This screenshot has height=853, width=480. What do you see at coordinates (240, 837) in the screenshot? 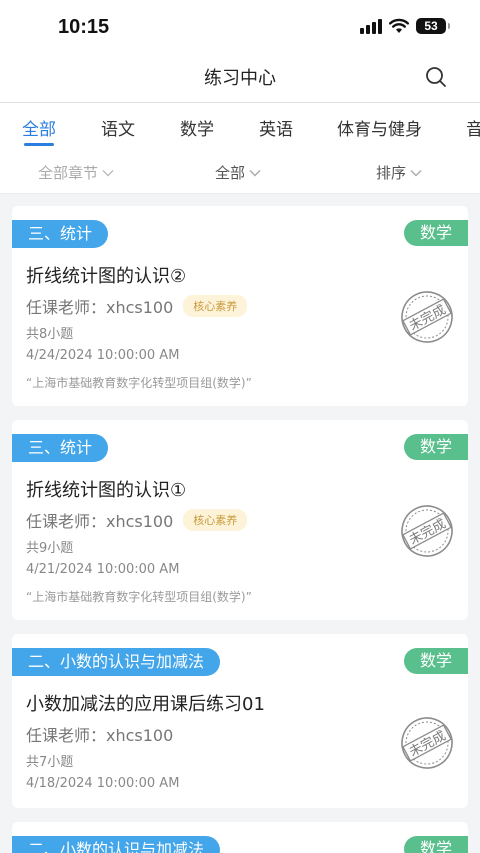
I see `exercise-card: 二、小数的认识与加减法 数学` at bounding box center [240, 837].